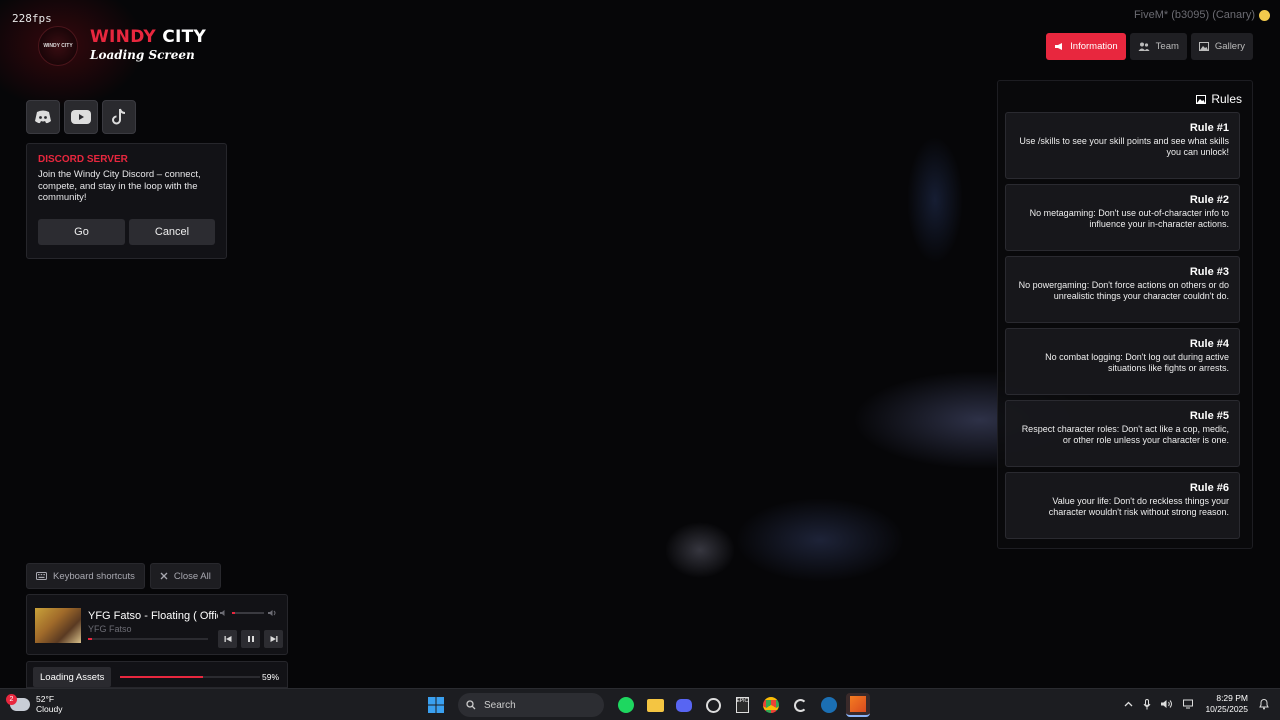 Image resolution: width=1280 pixels, height=720 pixels. I want to click on smiley-icon, so click(1264, 15).